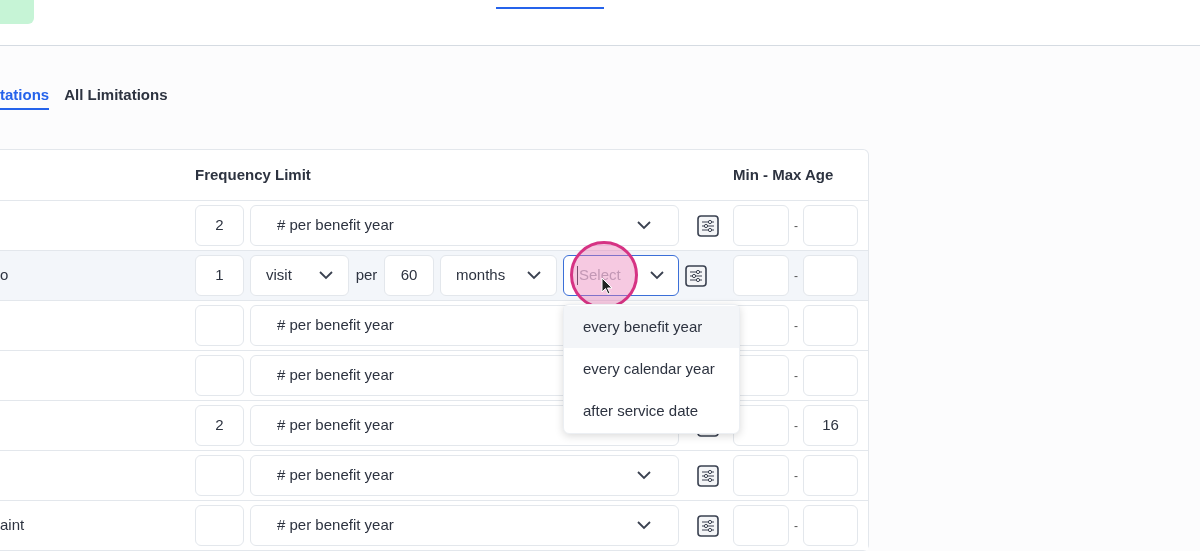  I want to click on text-caret, so click(577, 275).